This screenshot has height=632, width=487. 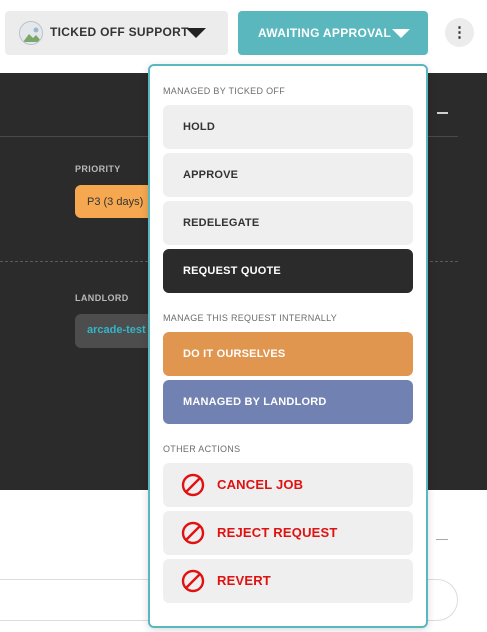 I want to click on menu-item-label: REDELEGATE, so click(x=221, y=223).